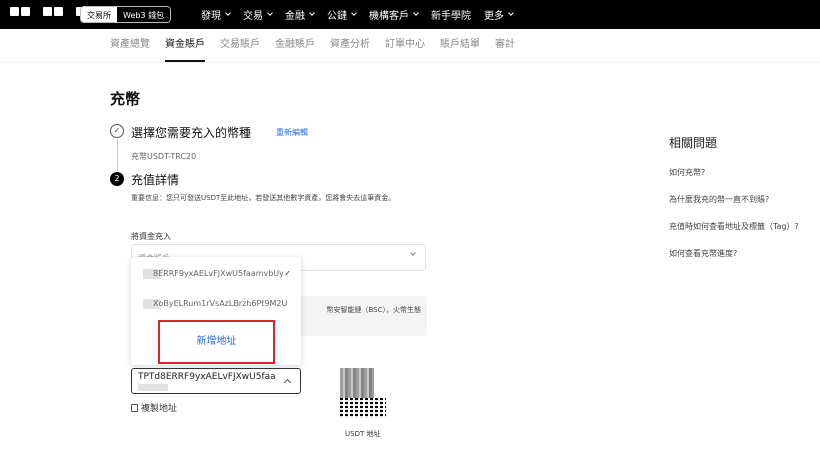  What do you see at coordinates (320, 49) in the screenshot?
I see `asset-subnav: 資產總覽 資金賬戶 交易賬戶 金融賬戶 資產分析 訂單中心 賬戶結單 審計` at bounding box center [320, 49].